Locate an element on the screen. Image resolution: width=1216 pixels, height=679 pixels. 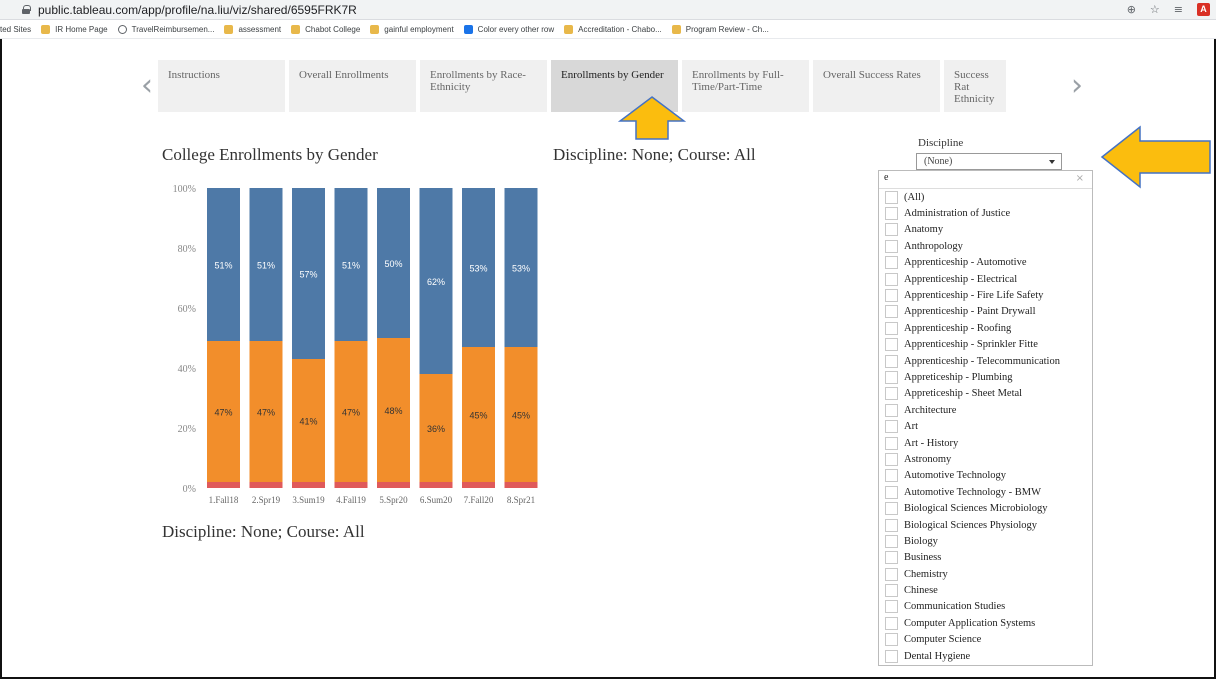
discipline-select: (None) is located at coordinates (989, 161).